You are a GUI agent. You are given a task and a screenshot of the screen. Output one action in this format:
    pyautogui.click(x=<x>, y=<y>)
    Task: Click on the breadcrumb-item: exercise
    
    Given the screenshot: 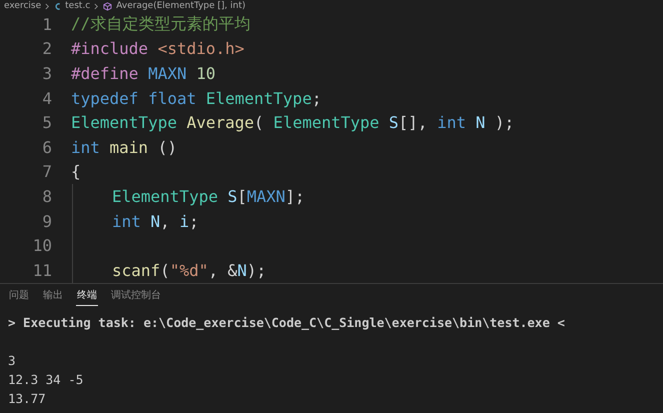 What is the action you would take?
    pyautogui.click(x=23, y=6)
    